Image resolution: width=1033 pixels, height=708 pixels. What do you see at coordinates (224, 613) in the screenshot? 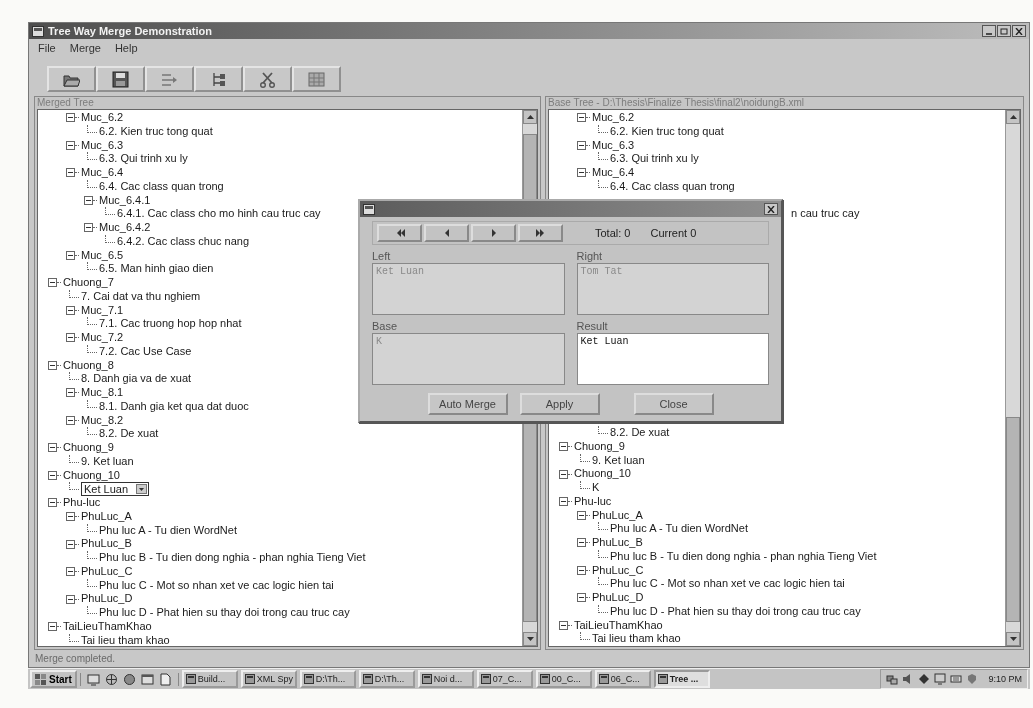
I see `tree-node-label: Phu luc D - Phat hien su thay doi trong cau truc cay` at bounding box center [224, 613].